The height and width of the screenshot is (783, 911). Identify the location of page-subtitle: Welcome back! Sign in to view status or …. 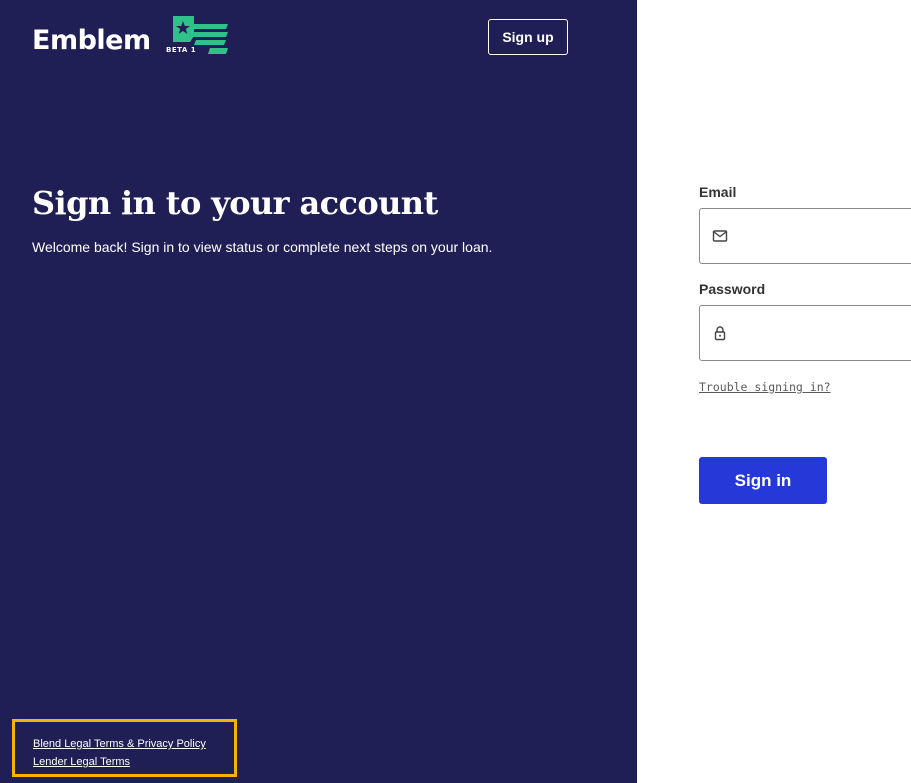
(262, 247).